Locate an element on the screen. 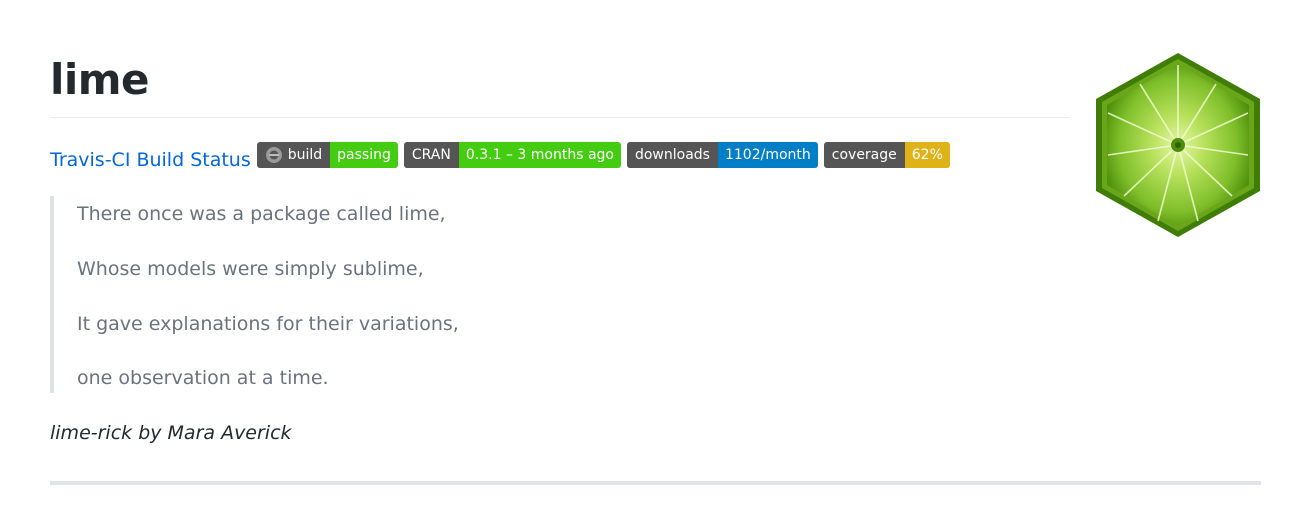 The width and height of the screenshot is (1292, 512). poem-line-2: Whose models were simply sublime, is located at coordinates (250, 269).